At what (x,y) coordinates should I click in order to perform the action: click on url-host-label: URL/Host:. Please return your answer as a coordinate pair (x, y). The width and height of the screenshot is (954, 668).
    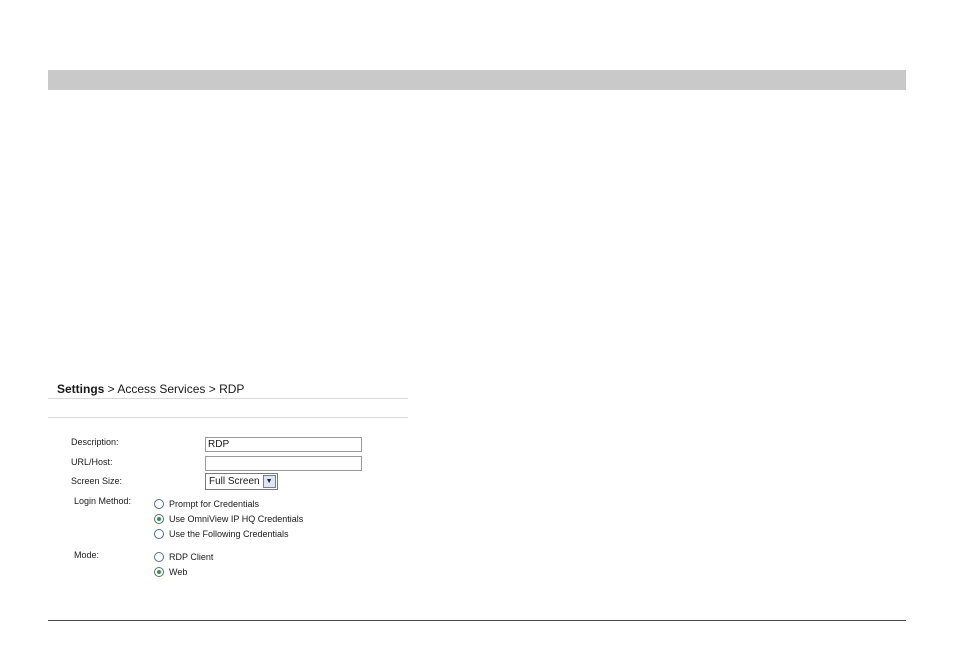
    Looking at the image, I should click on (92, 462).